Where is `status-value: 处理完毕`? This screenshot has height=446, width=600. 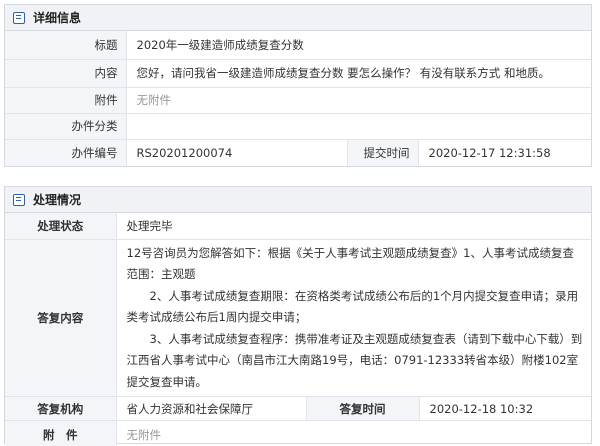
status-value: 处理完毕 is located at coordinates (353, 226).